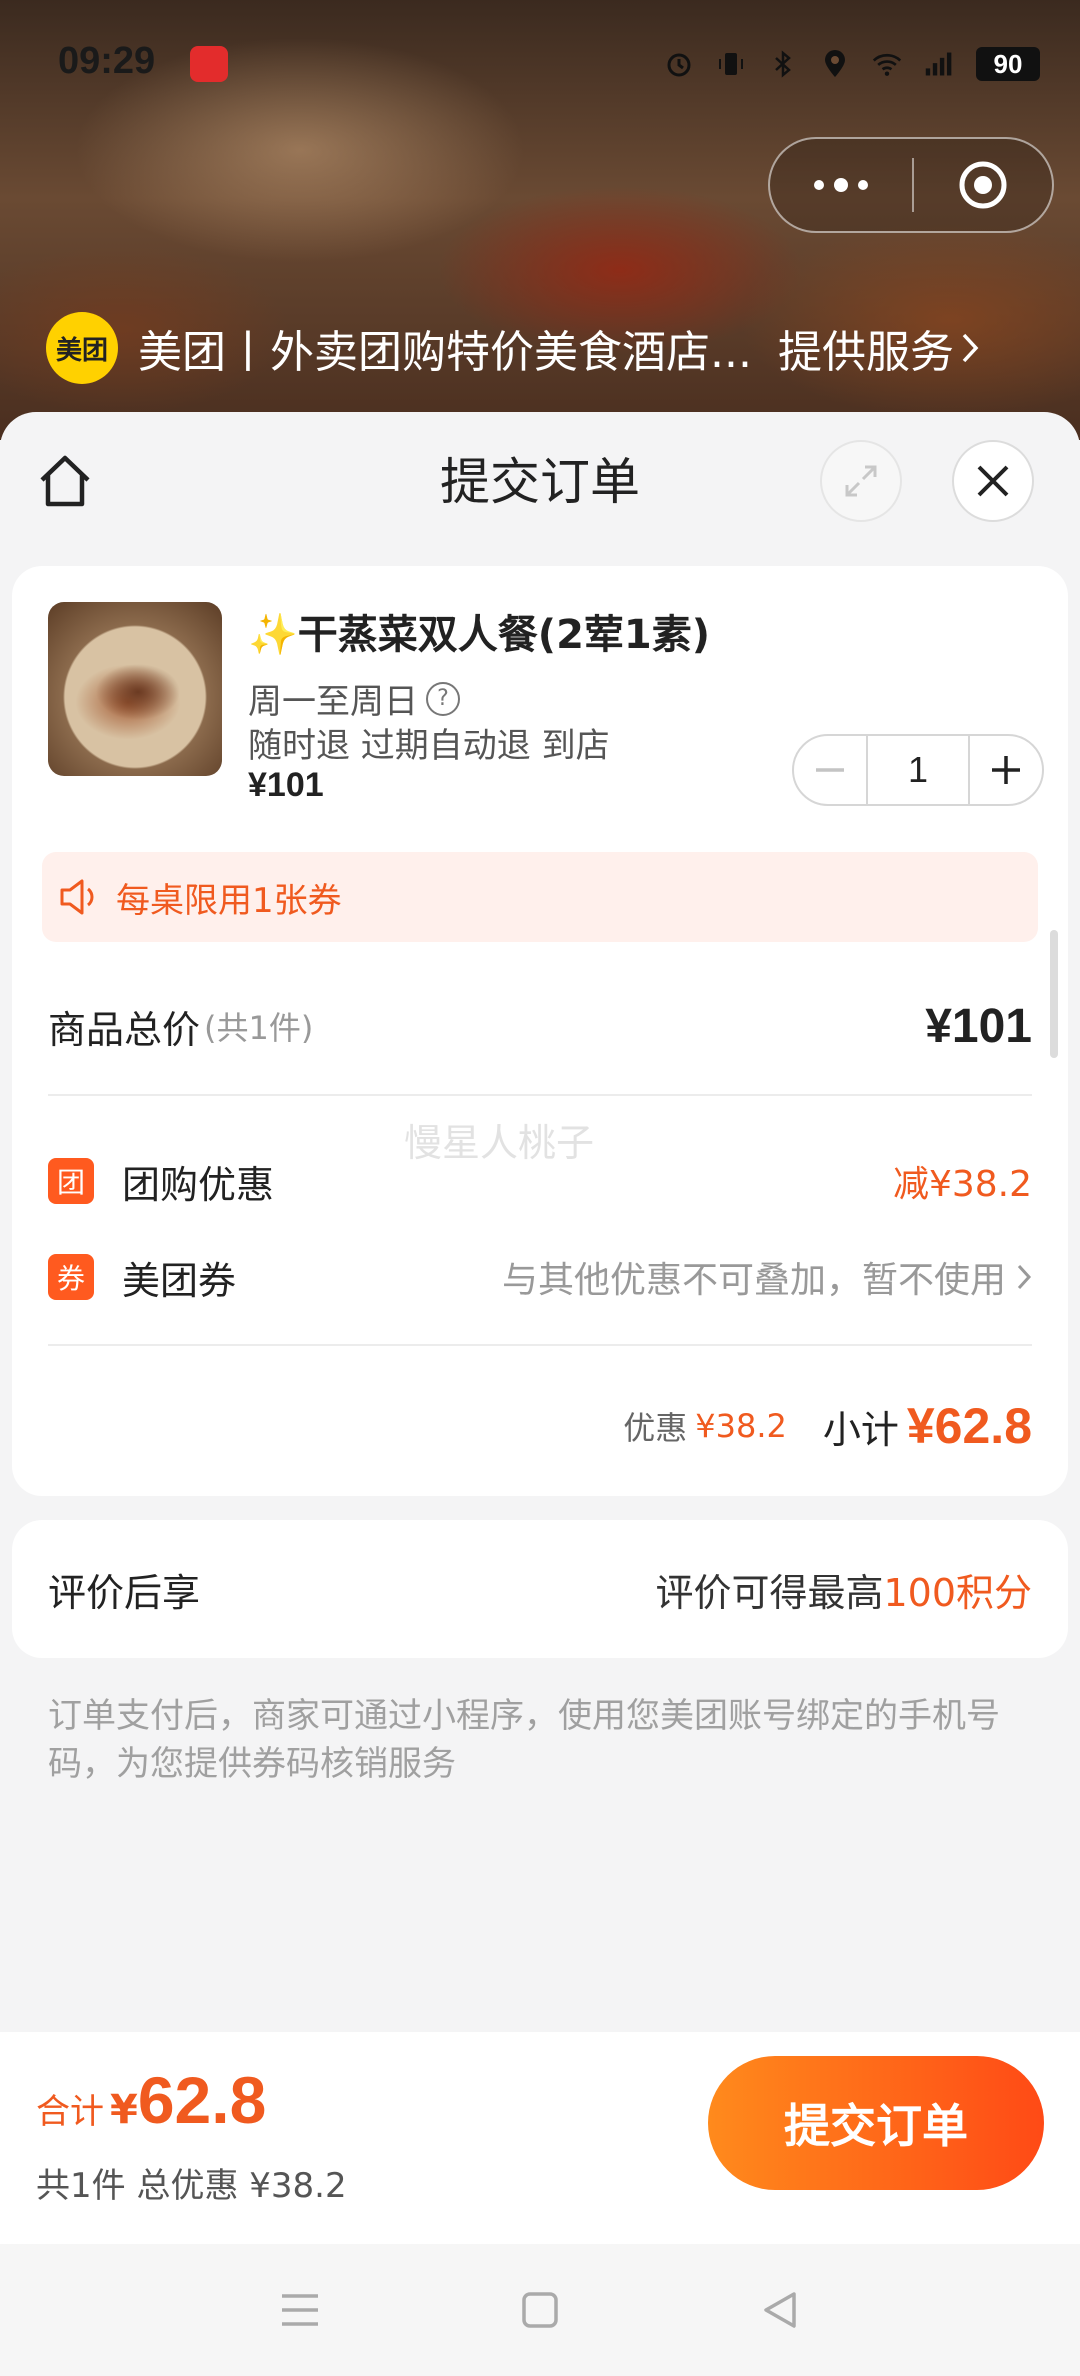 This screenshot has height=2376, width=1080. What do you see at coordinates (429, 746) in the screenshot?
I see `product-policy: 随时退 过期自动退 到店` at bounding box center [429, 746].